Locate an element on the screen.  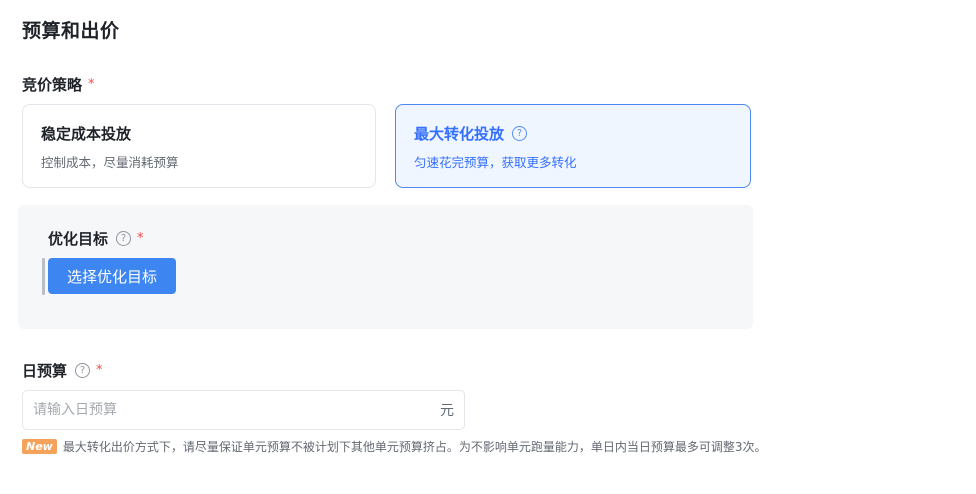
optimize-target-label: 优化目标 ? * is located at coordinates (96, 238).